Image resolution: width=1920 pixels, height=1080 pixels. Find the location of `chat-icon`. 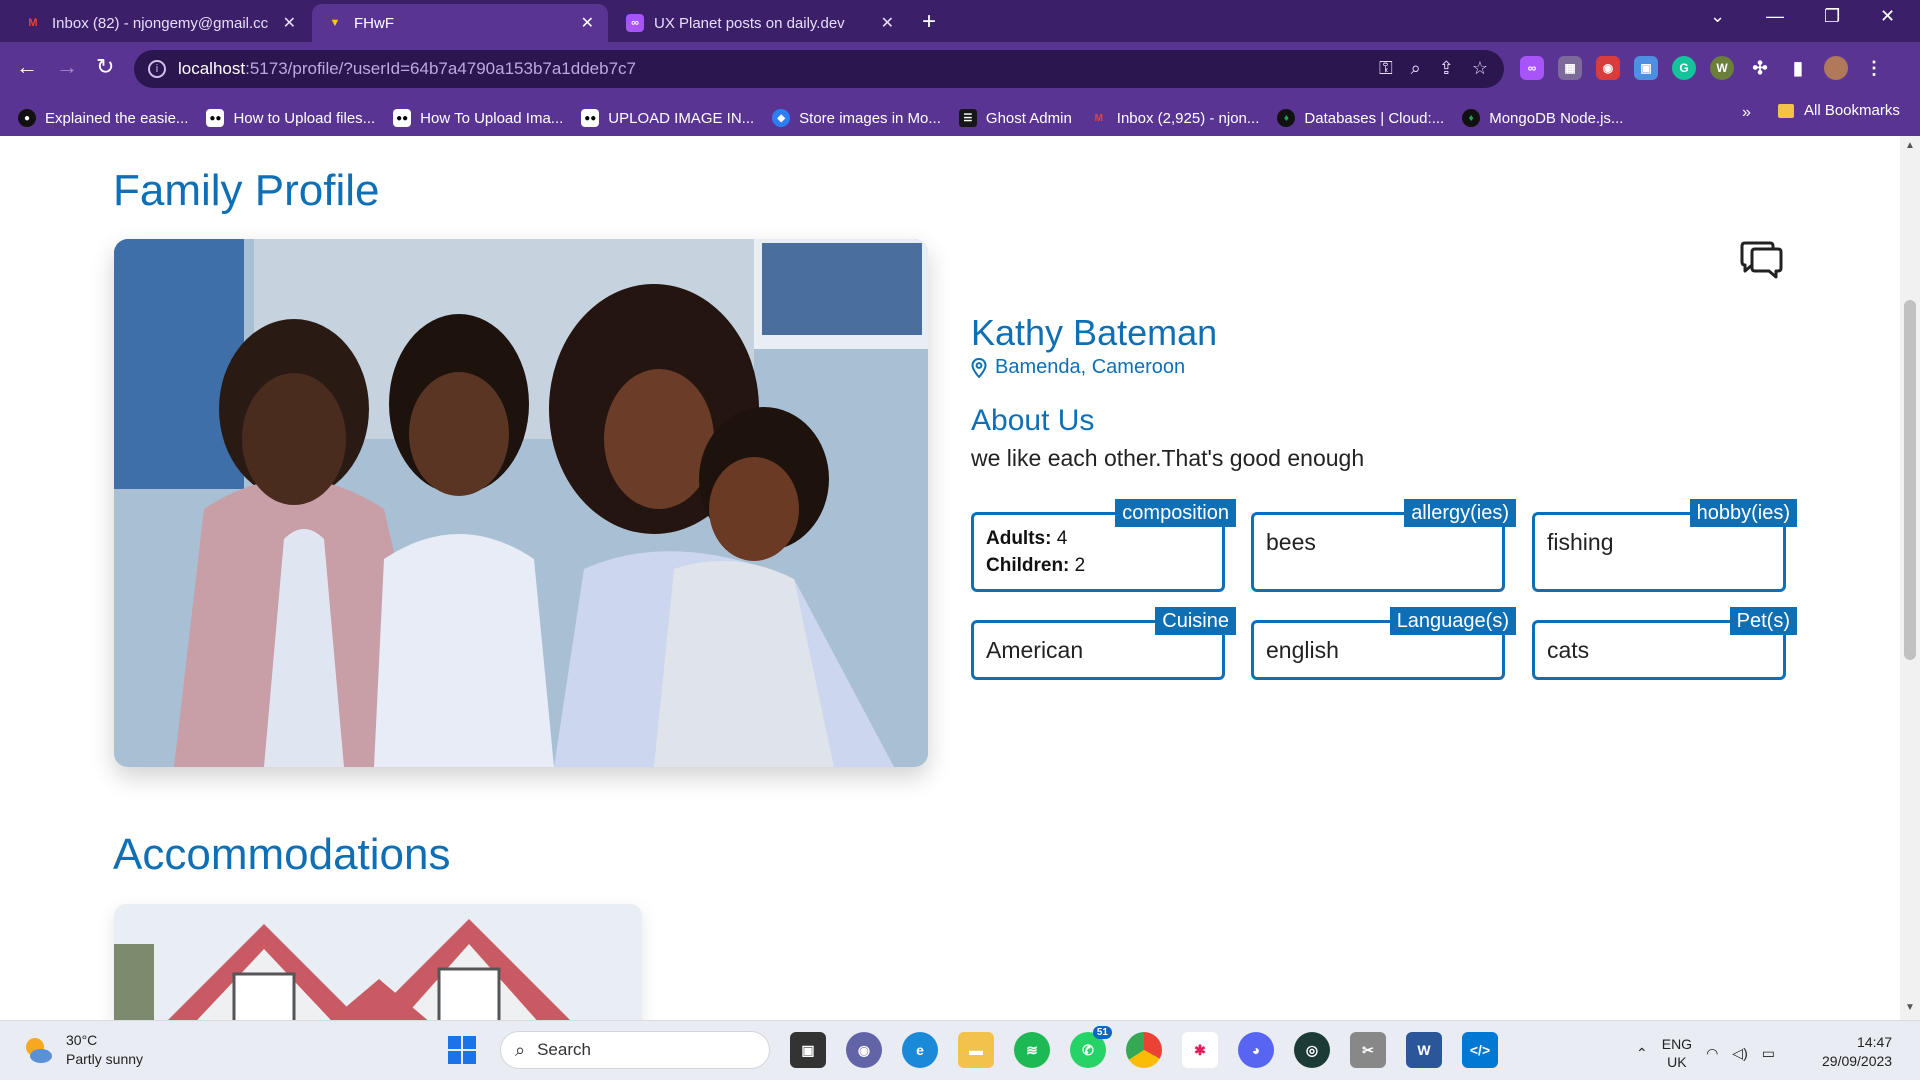

chat-icon is located at coordinates (1761, 262).